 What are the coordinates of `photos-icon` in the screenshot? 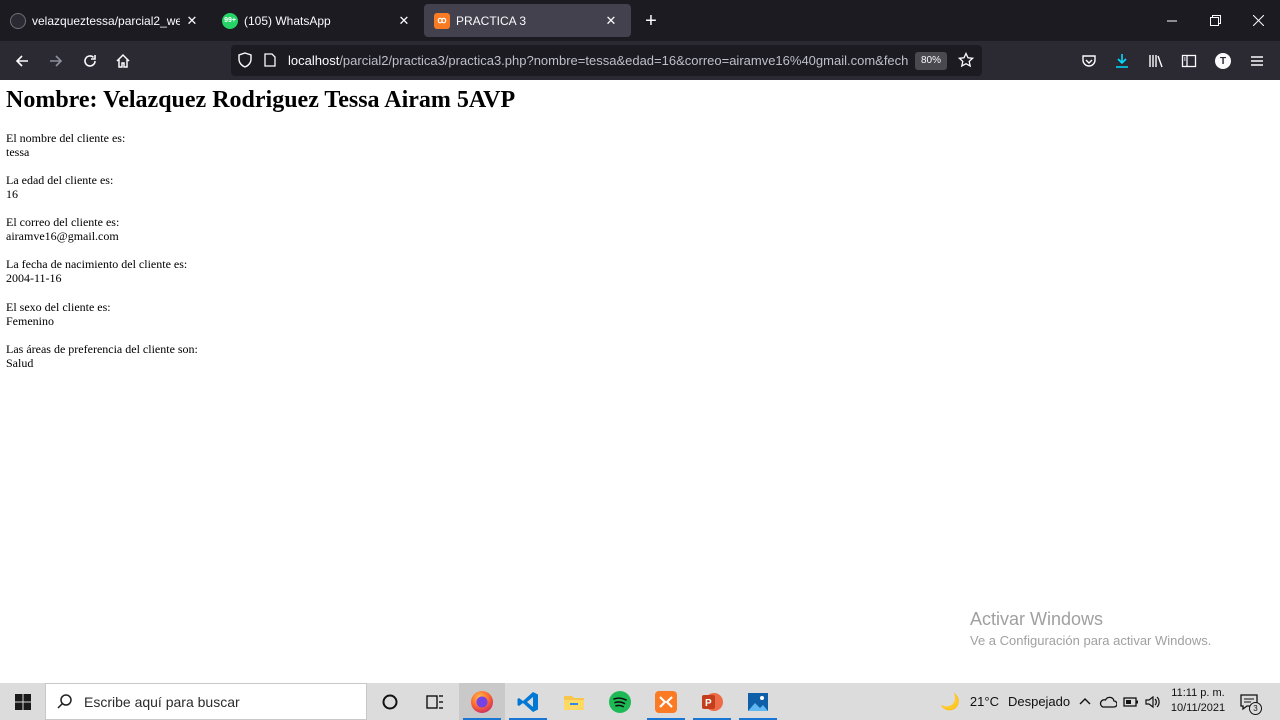 It's located at (758, 701).